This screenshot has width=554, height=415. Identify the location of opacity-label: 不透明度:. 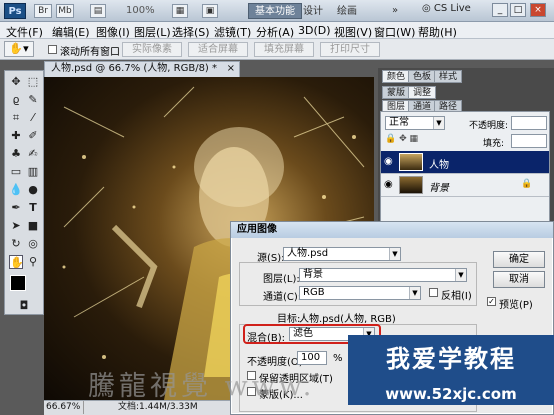
(489, 126).